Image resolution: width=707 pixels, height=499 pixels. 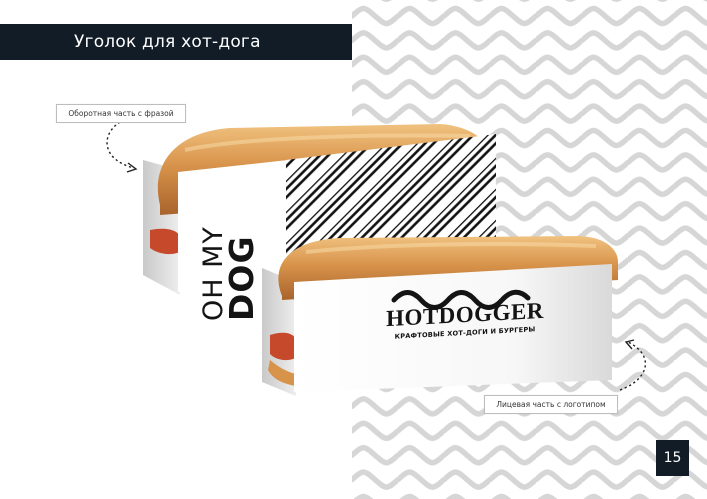 I want to click on callout-back-side: Оборотная часть с фразой, so click(x=121, y=113).